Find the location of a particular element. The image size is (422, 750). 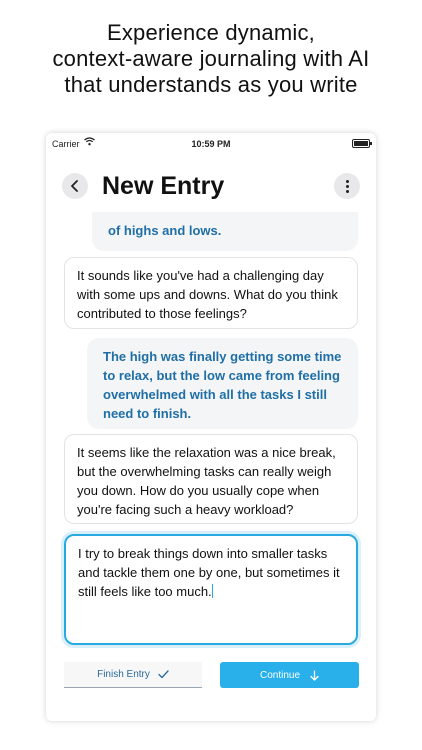

app-header: New Entry is located at coordinates (211, 185).